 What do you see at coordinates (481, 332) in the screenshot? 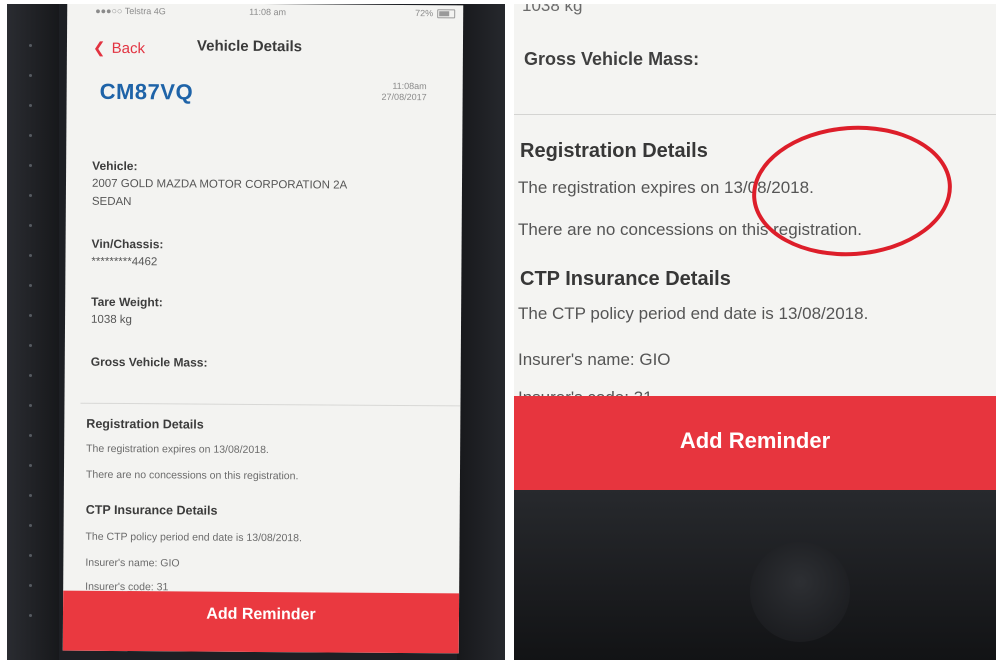
I see `phone-case-right-edge` at bounding box center [481, 332].